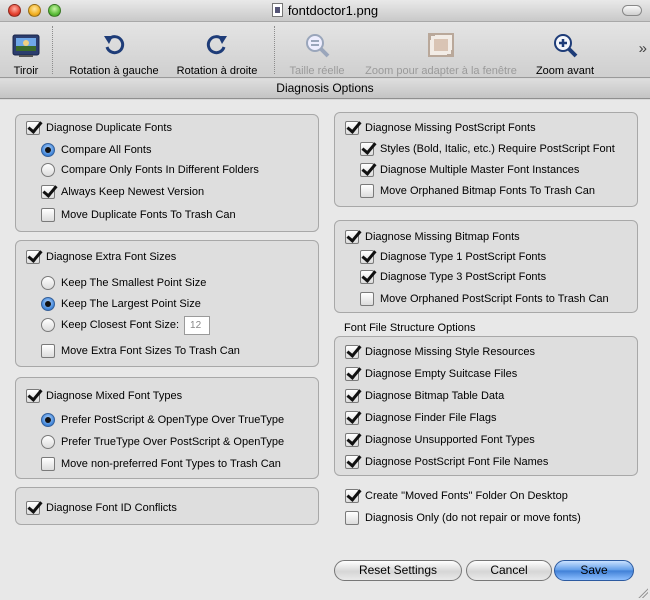  What do you see at coordinates (431, 374) in the screenshot?
I see `empty-suitcase-files-checkbox: Diagnose Empty Suitcase Files` at bounding box center [431, 374].